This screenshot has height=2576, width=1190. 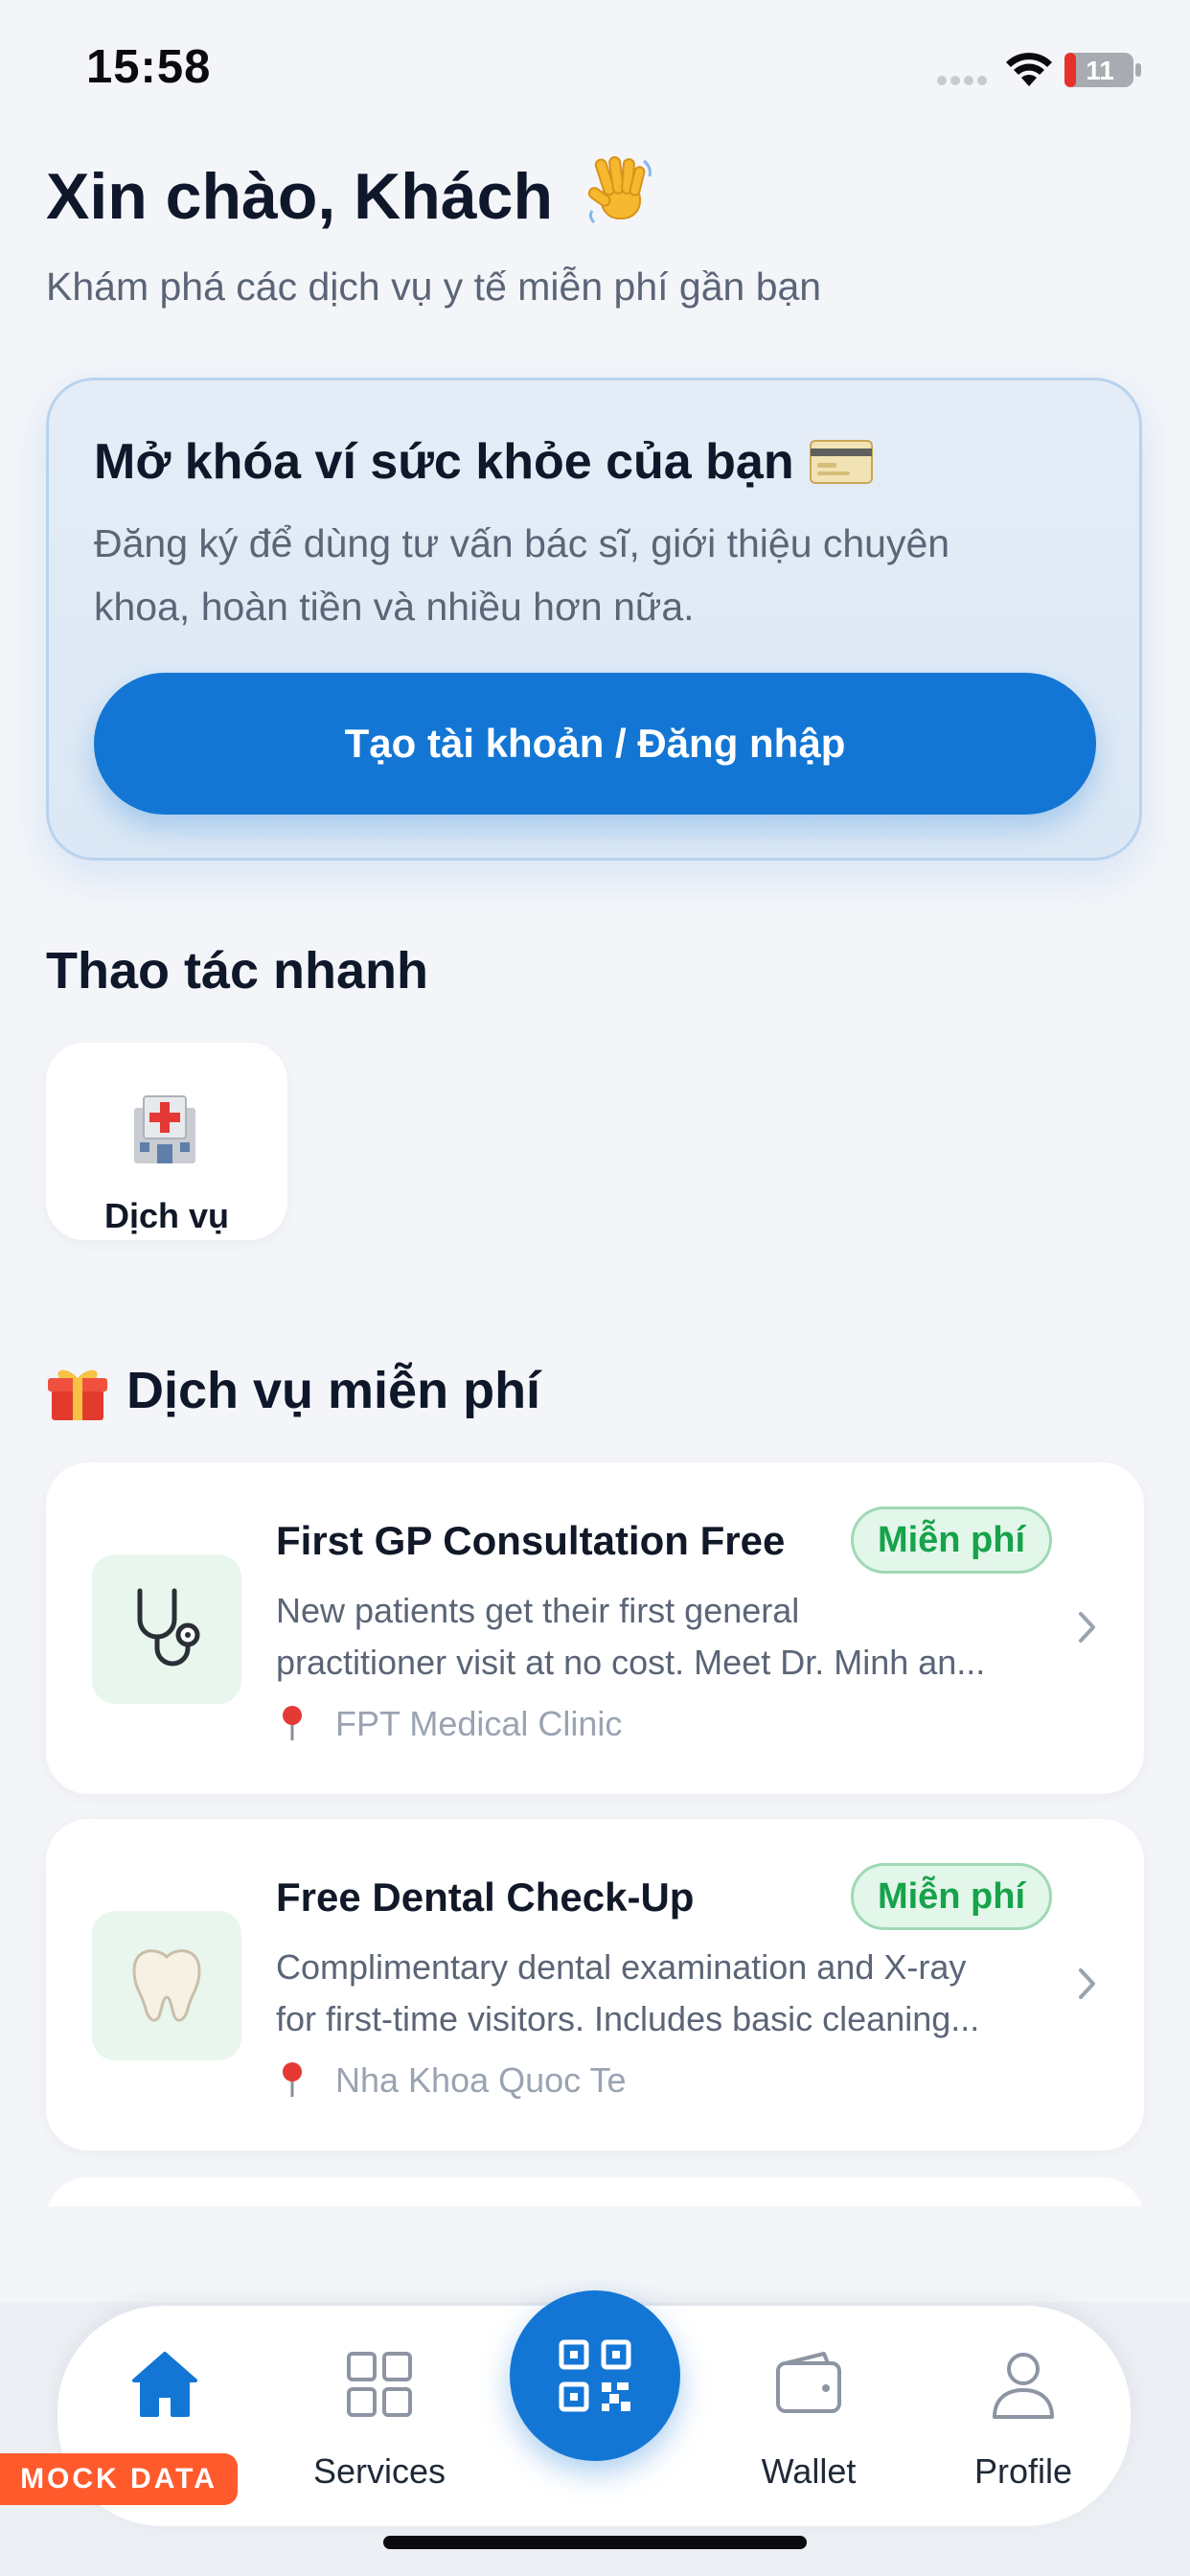 I want to click on free-services-title: Dịch vụ miễn phí, so click(x=334, y=1390).